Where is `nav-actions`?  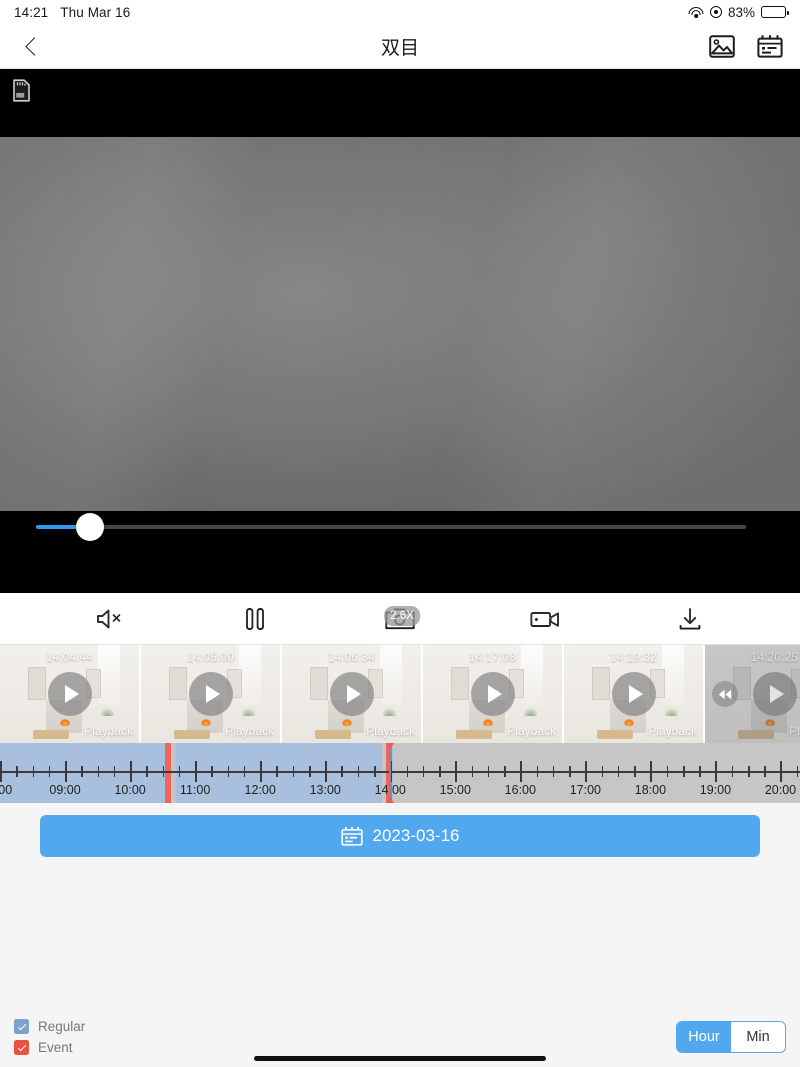 nav-actions is located at coordinates (746, 46).